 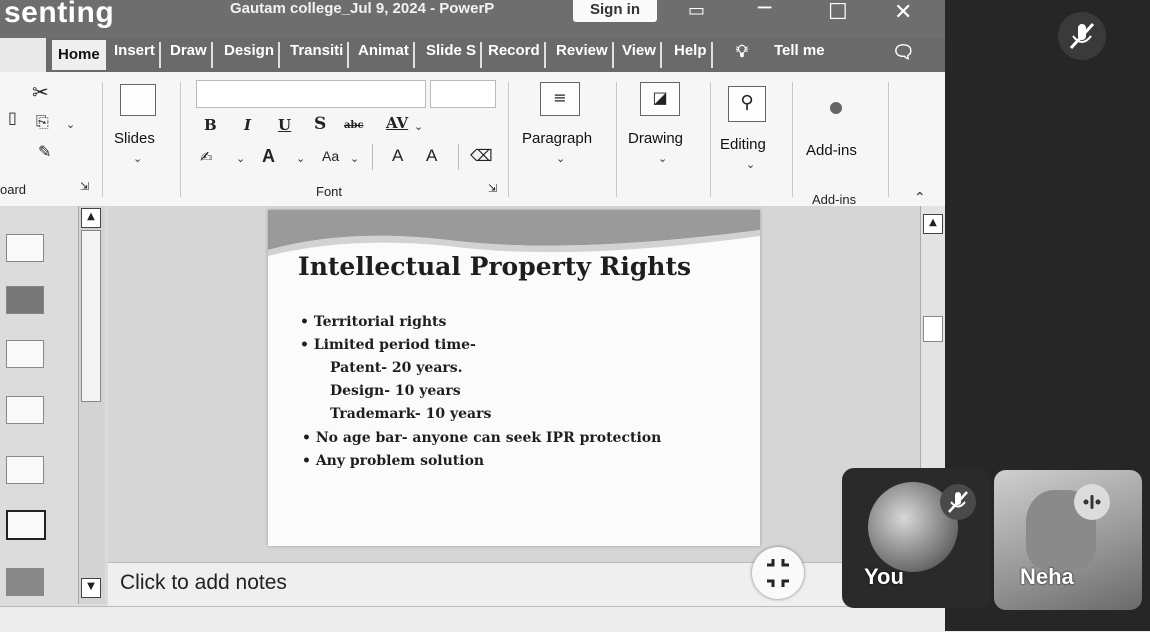 I want to click on comment-icon: 🗨︎, so click(x=905, y=55).